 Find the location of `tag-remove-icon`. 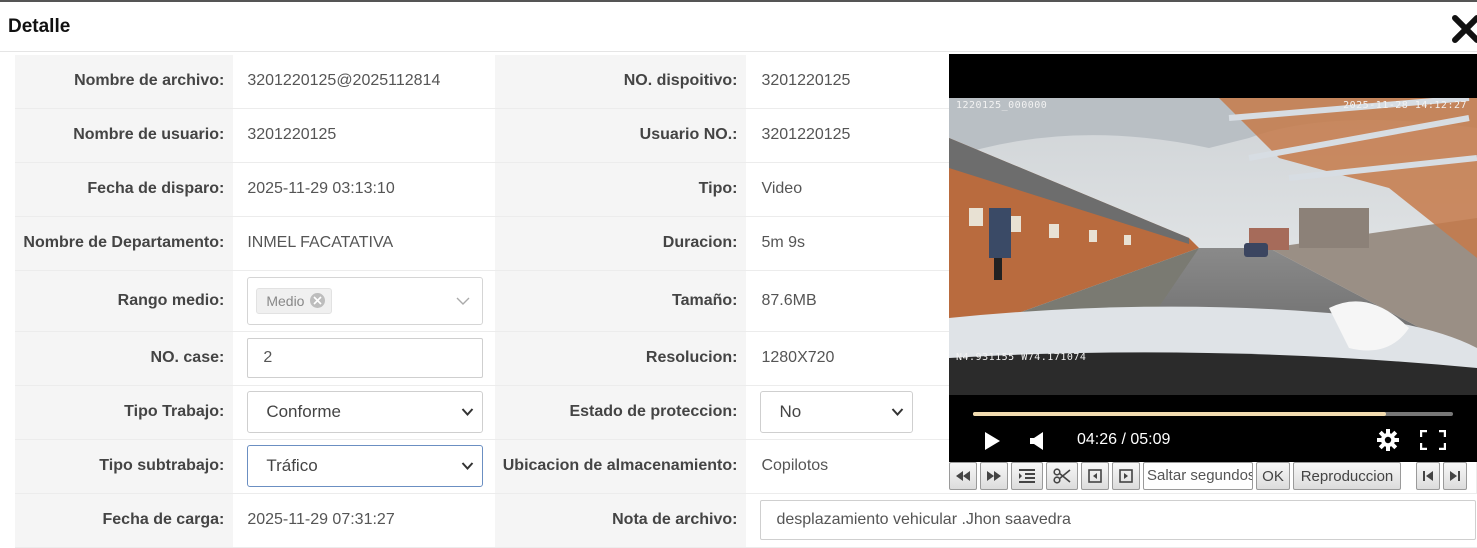

tag-remove-icon is located at coordinates (318, 300).